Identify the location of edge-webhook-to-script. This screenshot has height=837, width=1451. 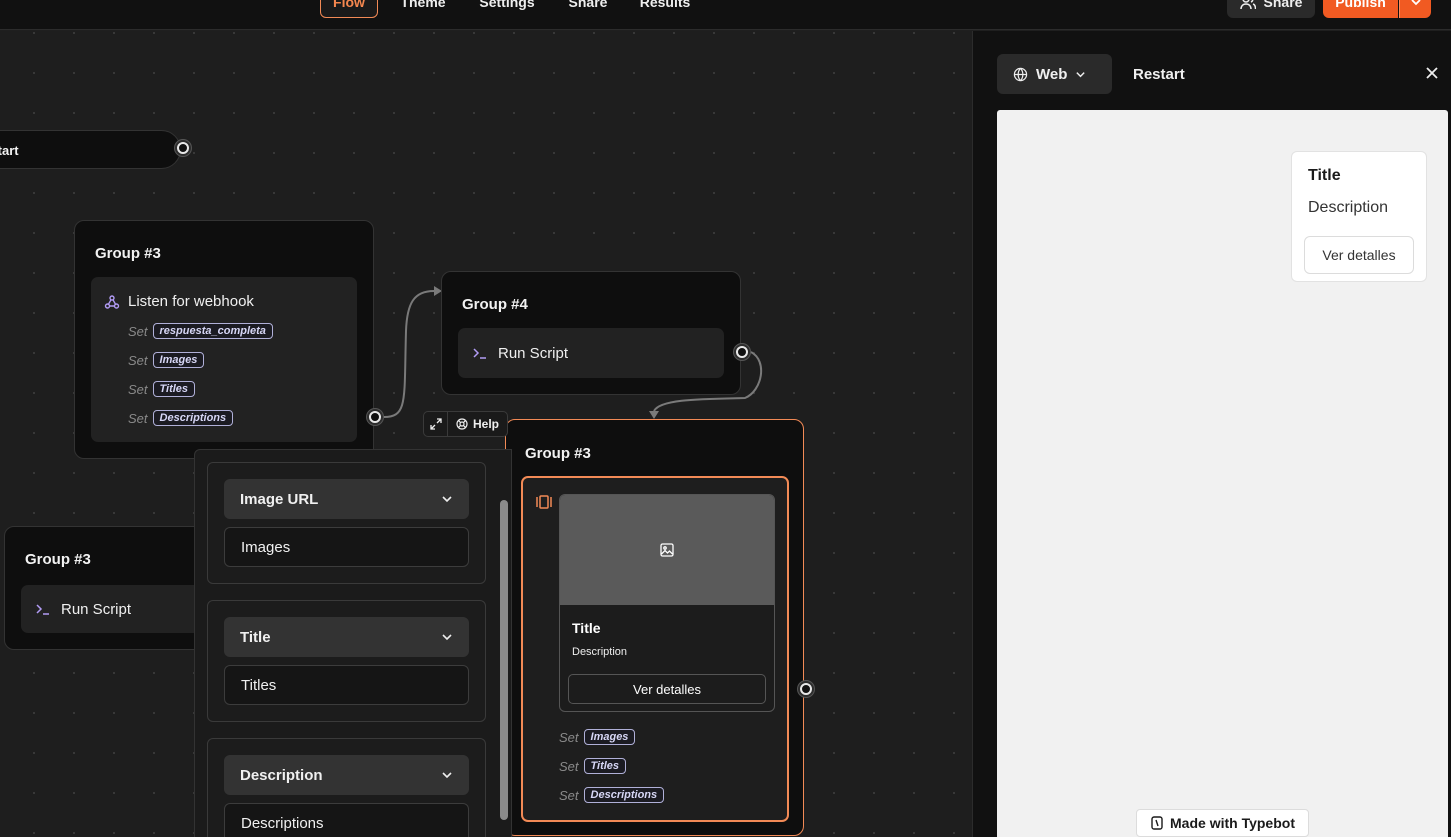
(409, 354).